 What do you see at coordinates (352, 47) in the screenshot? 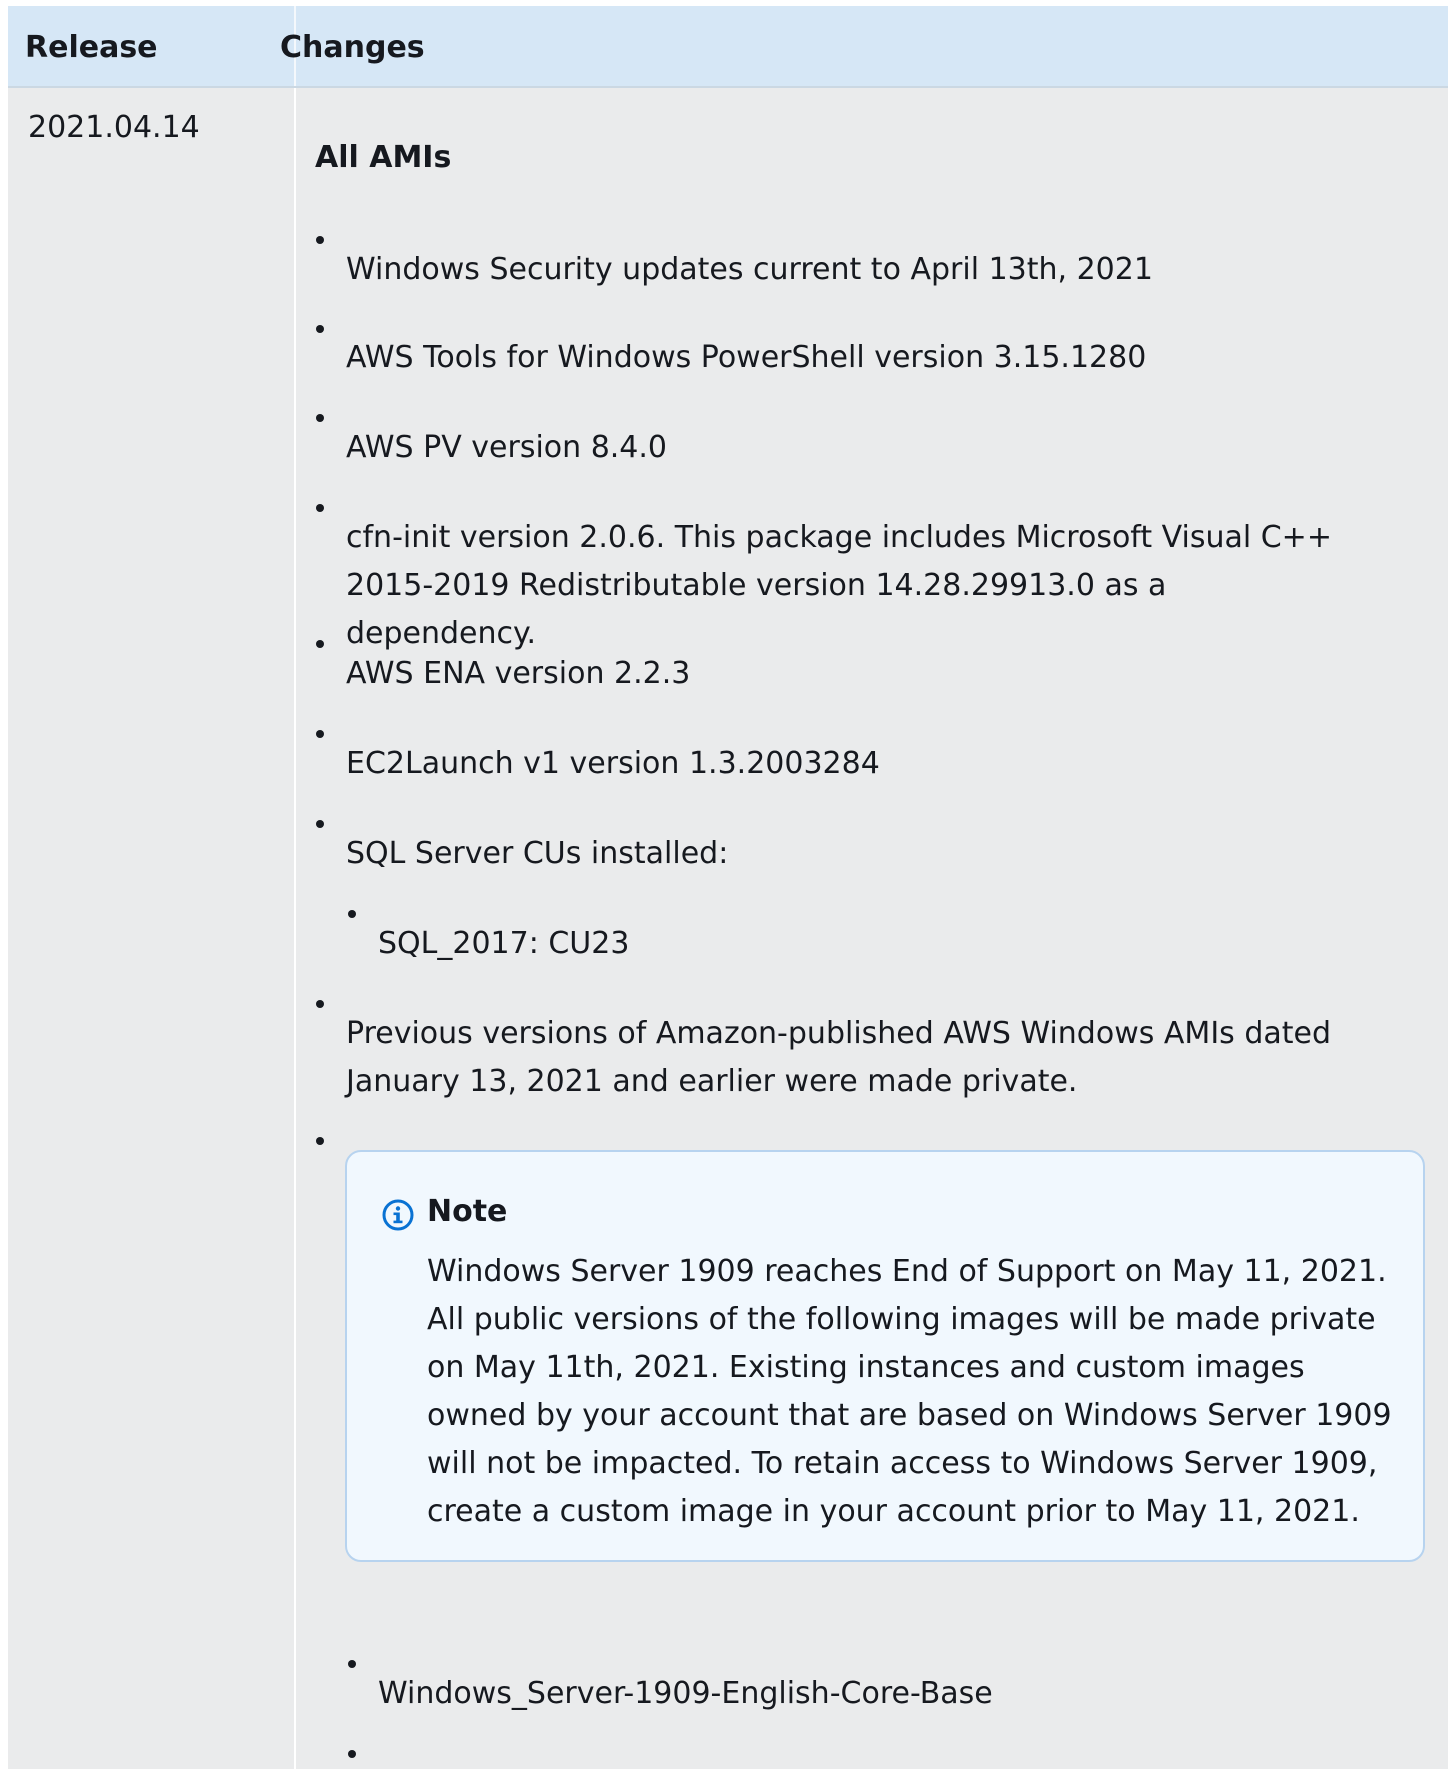
I see `column-header-changes: Changes` at bounding box center [352, 47].